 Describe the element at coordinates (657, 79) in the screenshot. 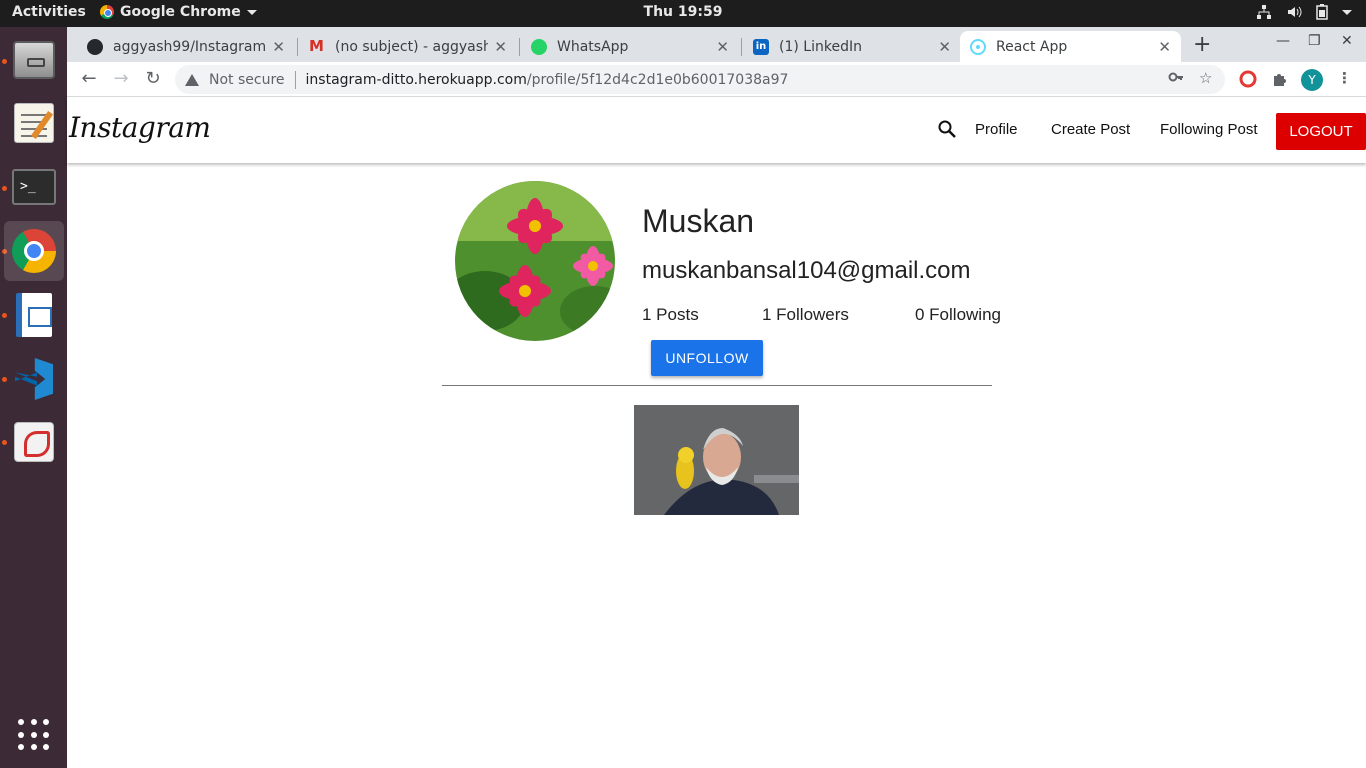

I see `url-path: /profile/5f12d4c2d1e0b60017038a97` at that location.